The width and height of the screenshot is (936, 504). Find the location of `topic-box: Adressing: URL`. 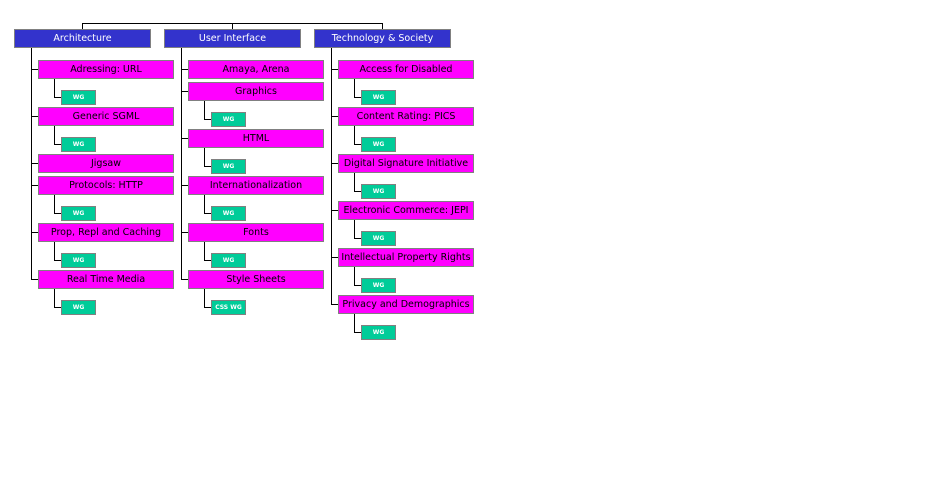

topic-box: Adressing: URL is located at coordinates (106, 69).